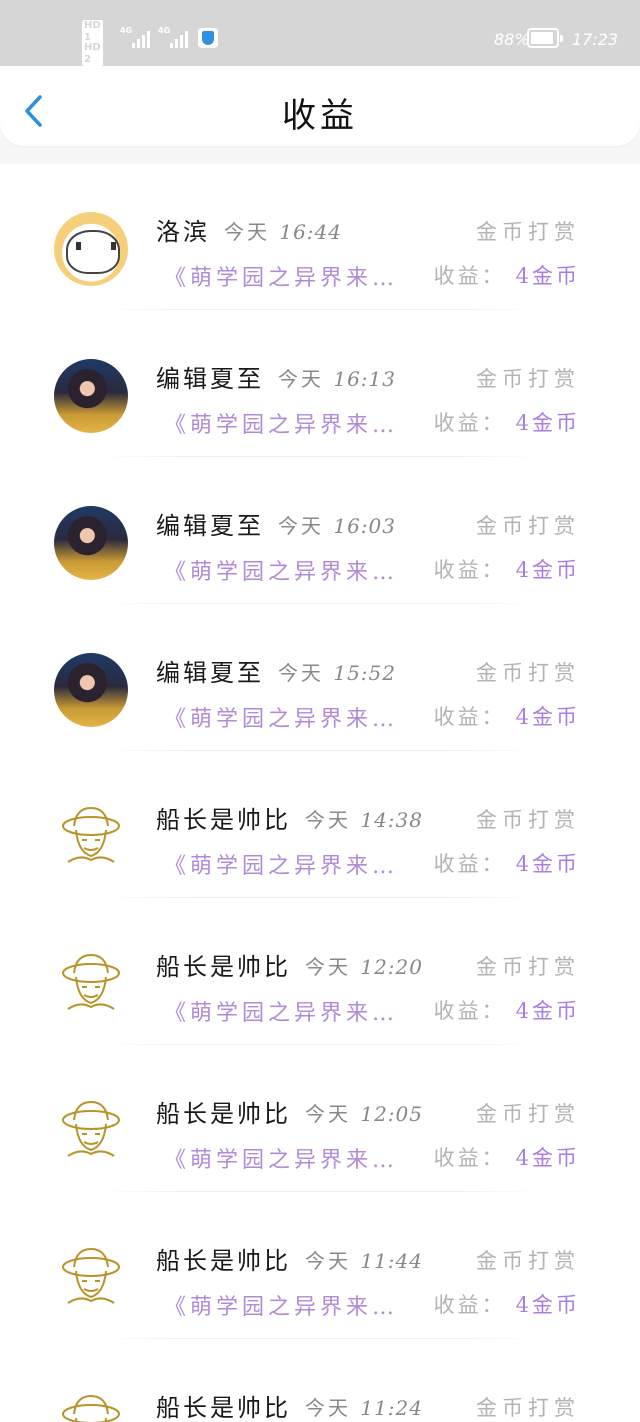 This screenshot has height=1422, width=640. I want to click on battery-percent: 88%, so click(512, 39).